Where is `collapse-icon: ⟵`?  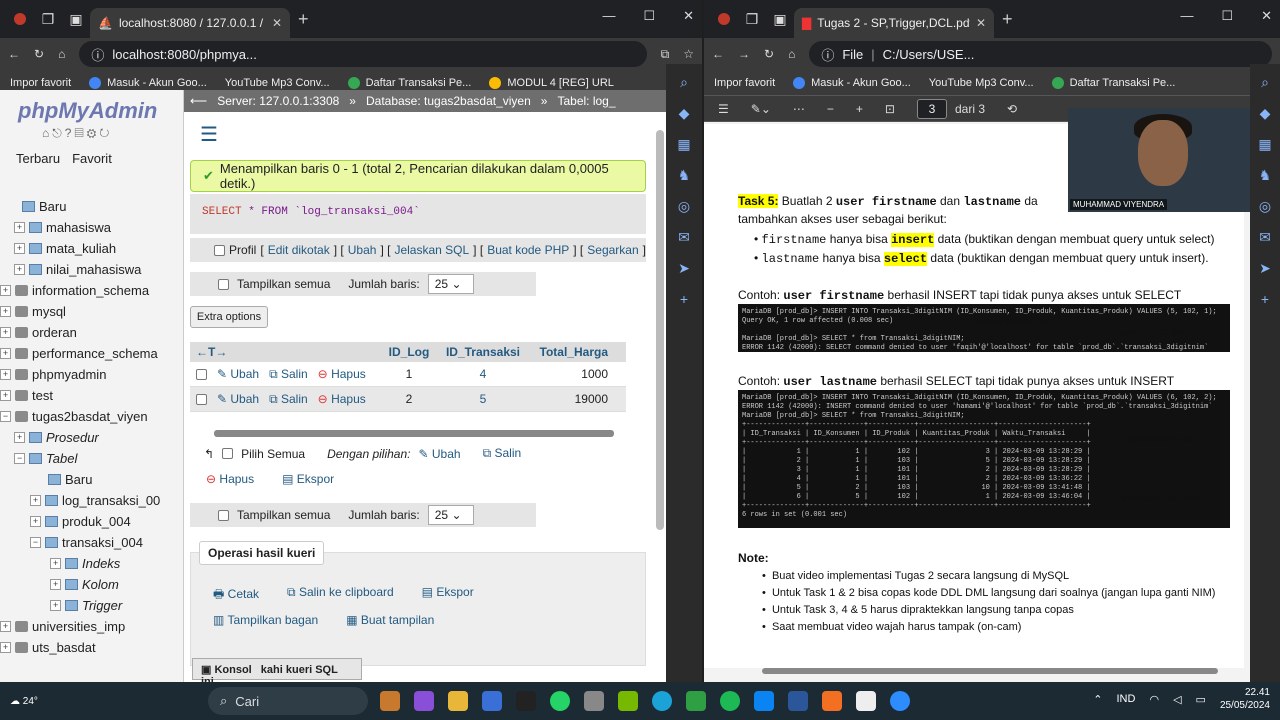
collapse-icon: ⟵ is located at coordinates (198, 101).